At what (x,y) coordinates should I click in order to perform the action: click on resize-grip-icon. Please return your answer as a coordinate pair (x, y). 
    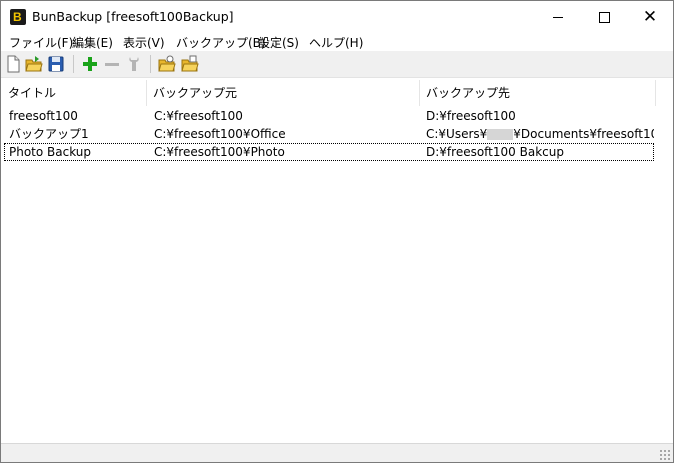
    Looking at the image, I should click on (665, 455).